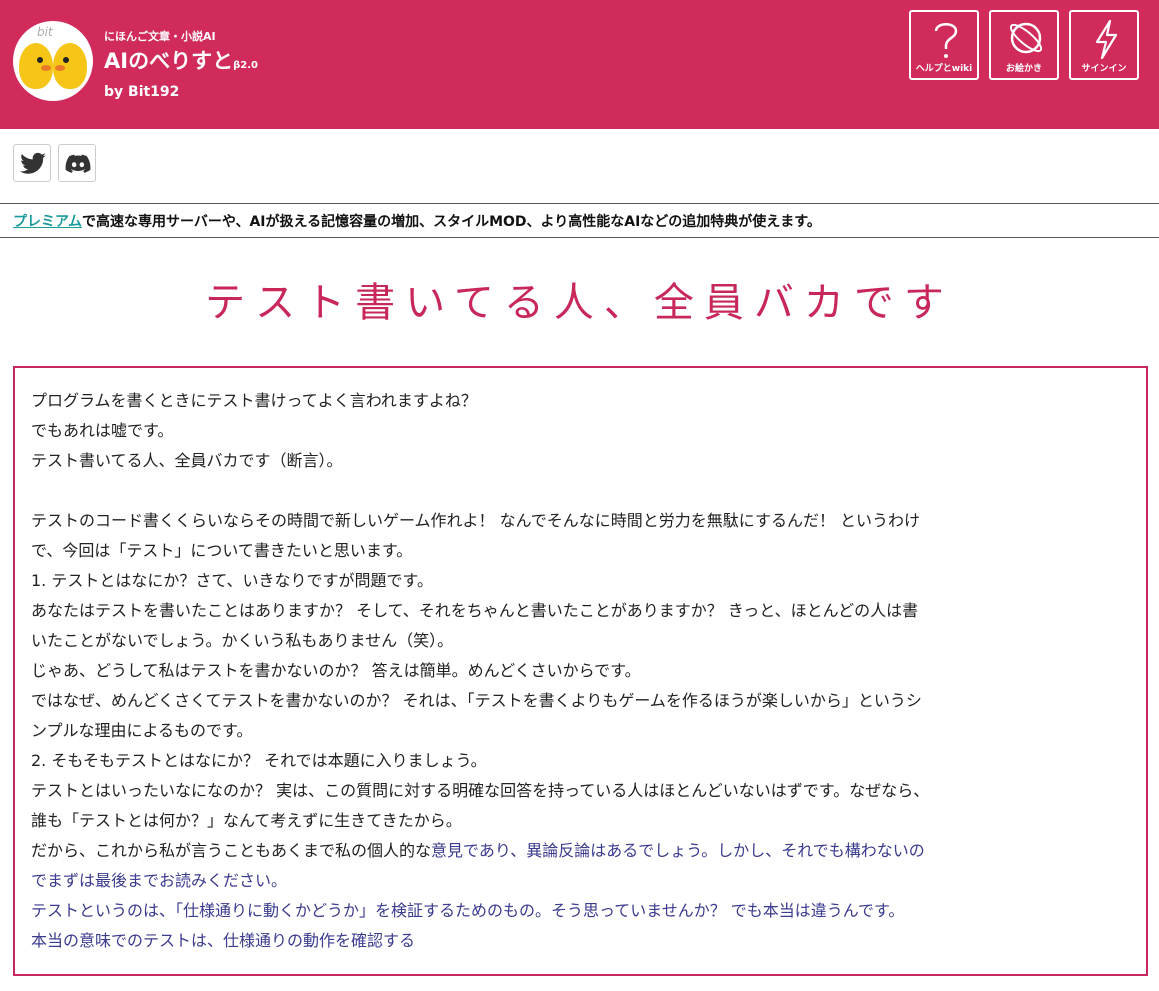  I want to click on brand: にほんご文章・小説AI AIのべりすとβ2.0 by Bit192, so click(181, 65).